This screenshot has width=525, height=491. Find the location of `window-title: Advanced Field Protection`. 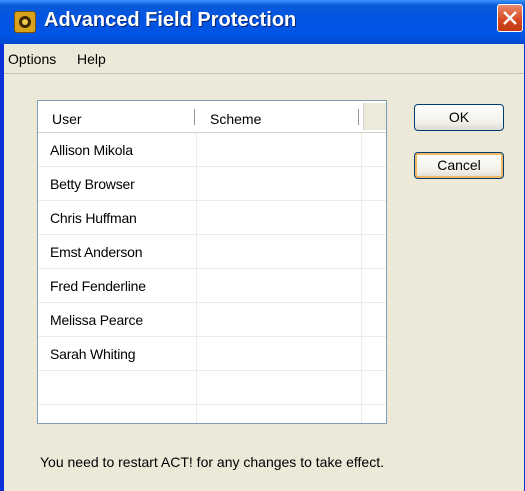

window-title: Advanced Field Protection is located at coordinates (170, 20).